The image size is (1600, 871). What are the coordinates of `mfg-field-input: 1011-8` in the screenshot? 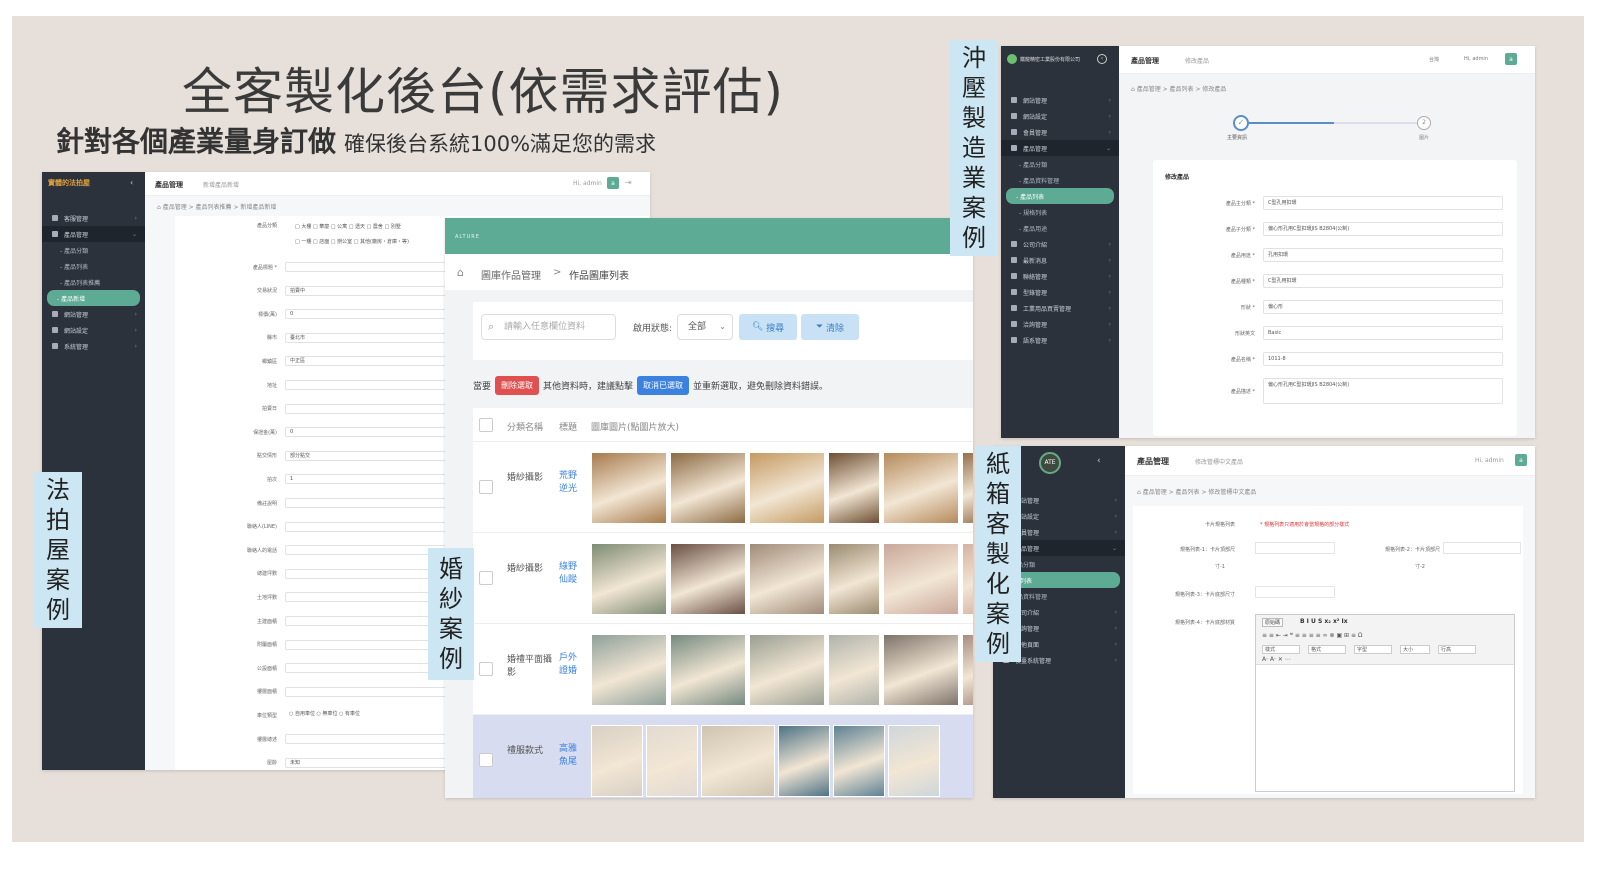 It's located at (1383, 359).